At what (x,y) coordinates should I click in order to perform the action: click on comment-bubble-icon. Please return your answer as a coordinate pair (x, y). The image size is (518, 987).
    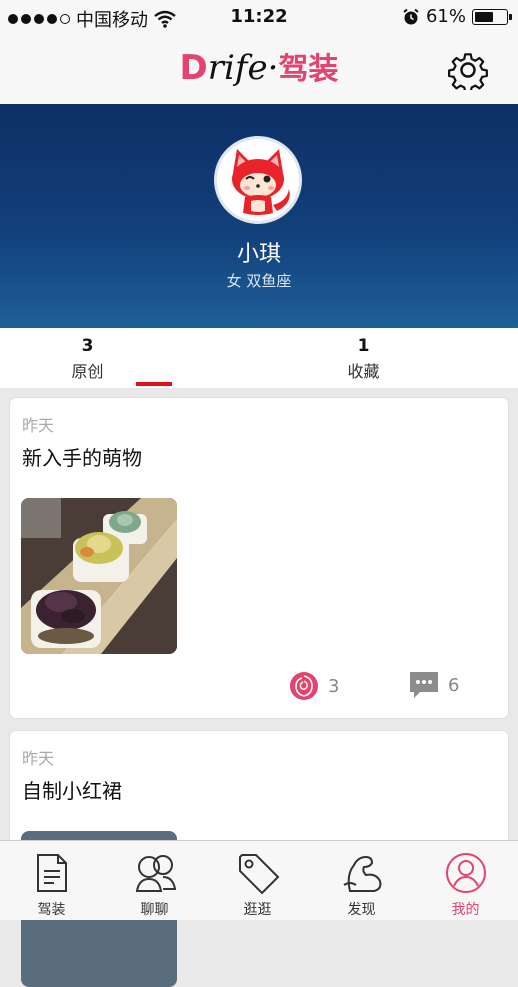
    Looking at the image, I should click on (424, 685).